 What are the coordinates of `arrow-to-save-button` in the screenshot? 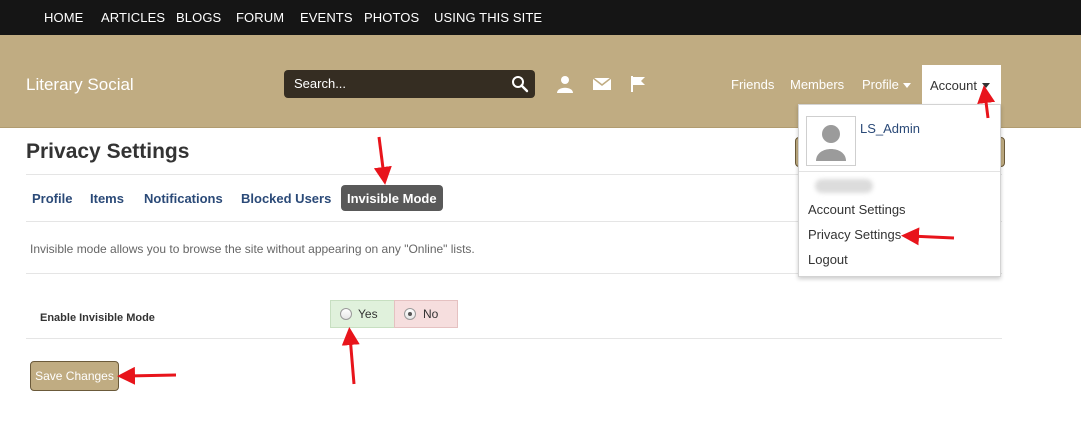 It's located at (147, 375).